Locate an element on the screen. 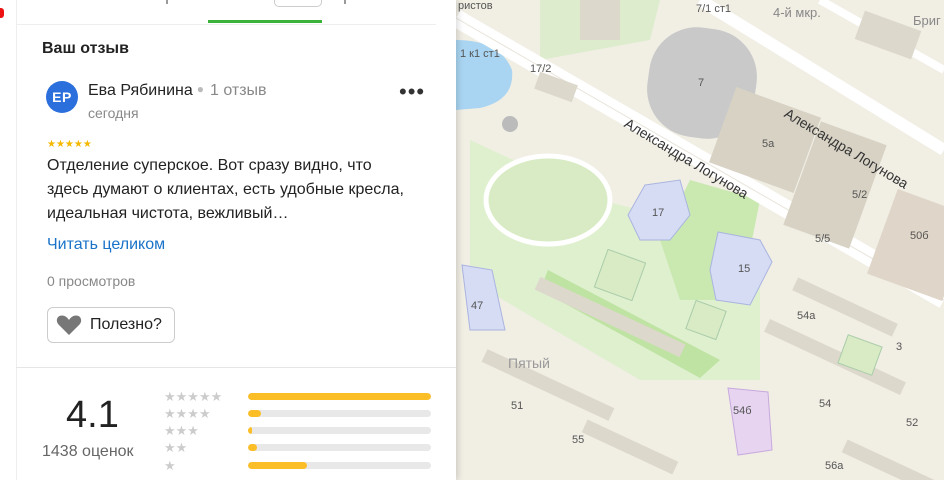  map-label: ристов is located at coordinates (475, 6).